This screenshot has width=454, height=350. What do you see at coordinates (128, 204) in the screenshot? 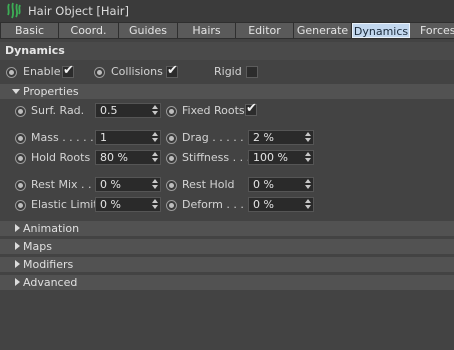
I see `elastic-limit-field: 0 %` at bounding box center [128, 204].